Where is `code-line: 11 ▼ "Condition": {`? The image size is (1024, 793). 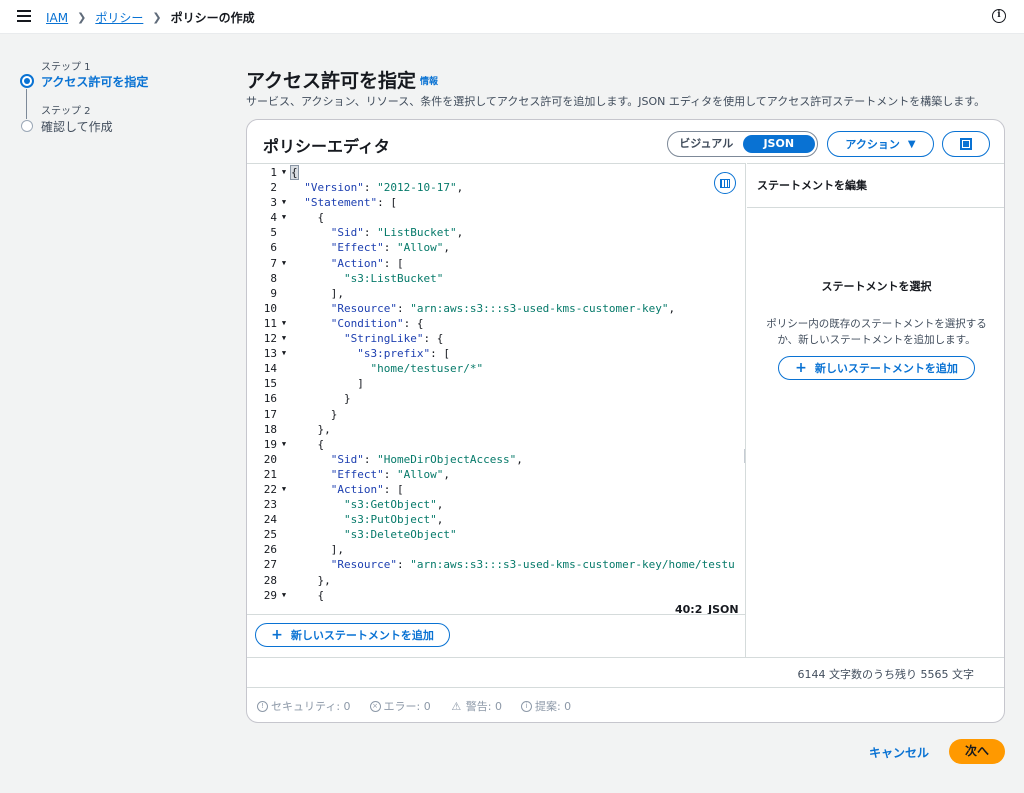
code-line: 11 ▼ "Condition": { is located at coordinates (491, 323).